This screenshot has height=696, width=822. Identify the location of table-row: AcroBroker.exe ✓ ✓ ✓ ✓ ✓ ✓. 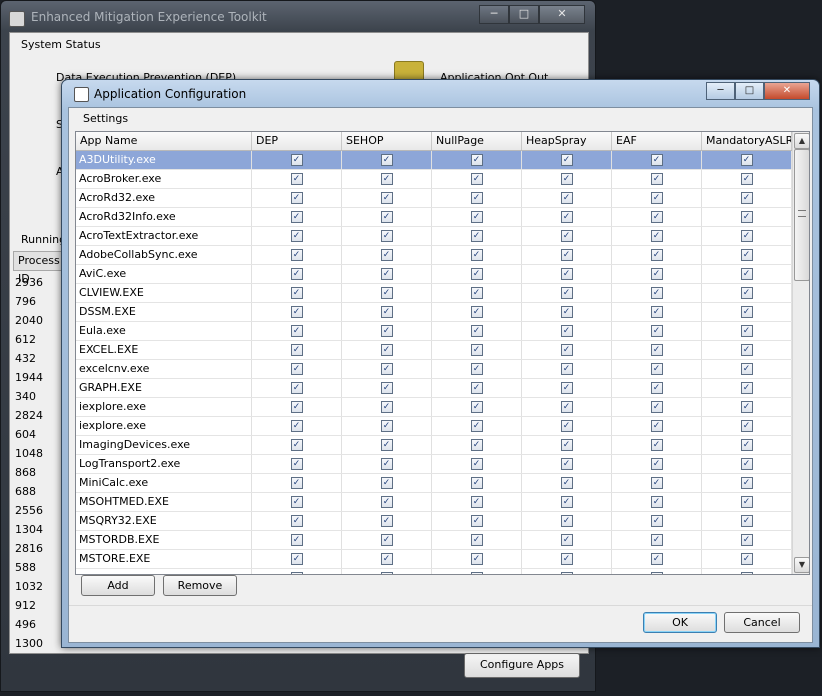
(434, 179).